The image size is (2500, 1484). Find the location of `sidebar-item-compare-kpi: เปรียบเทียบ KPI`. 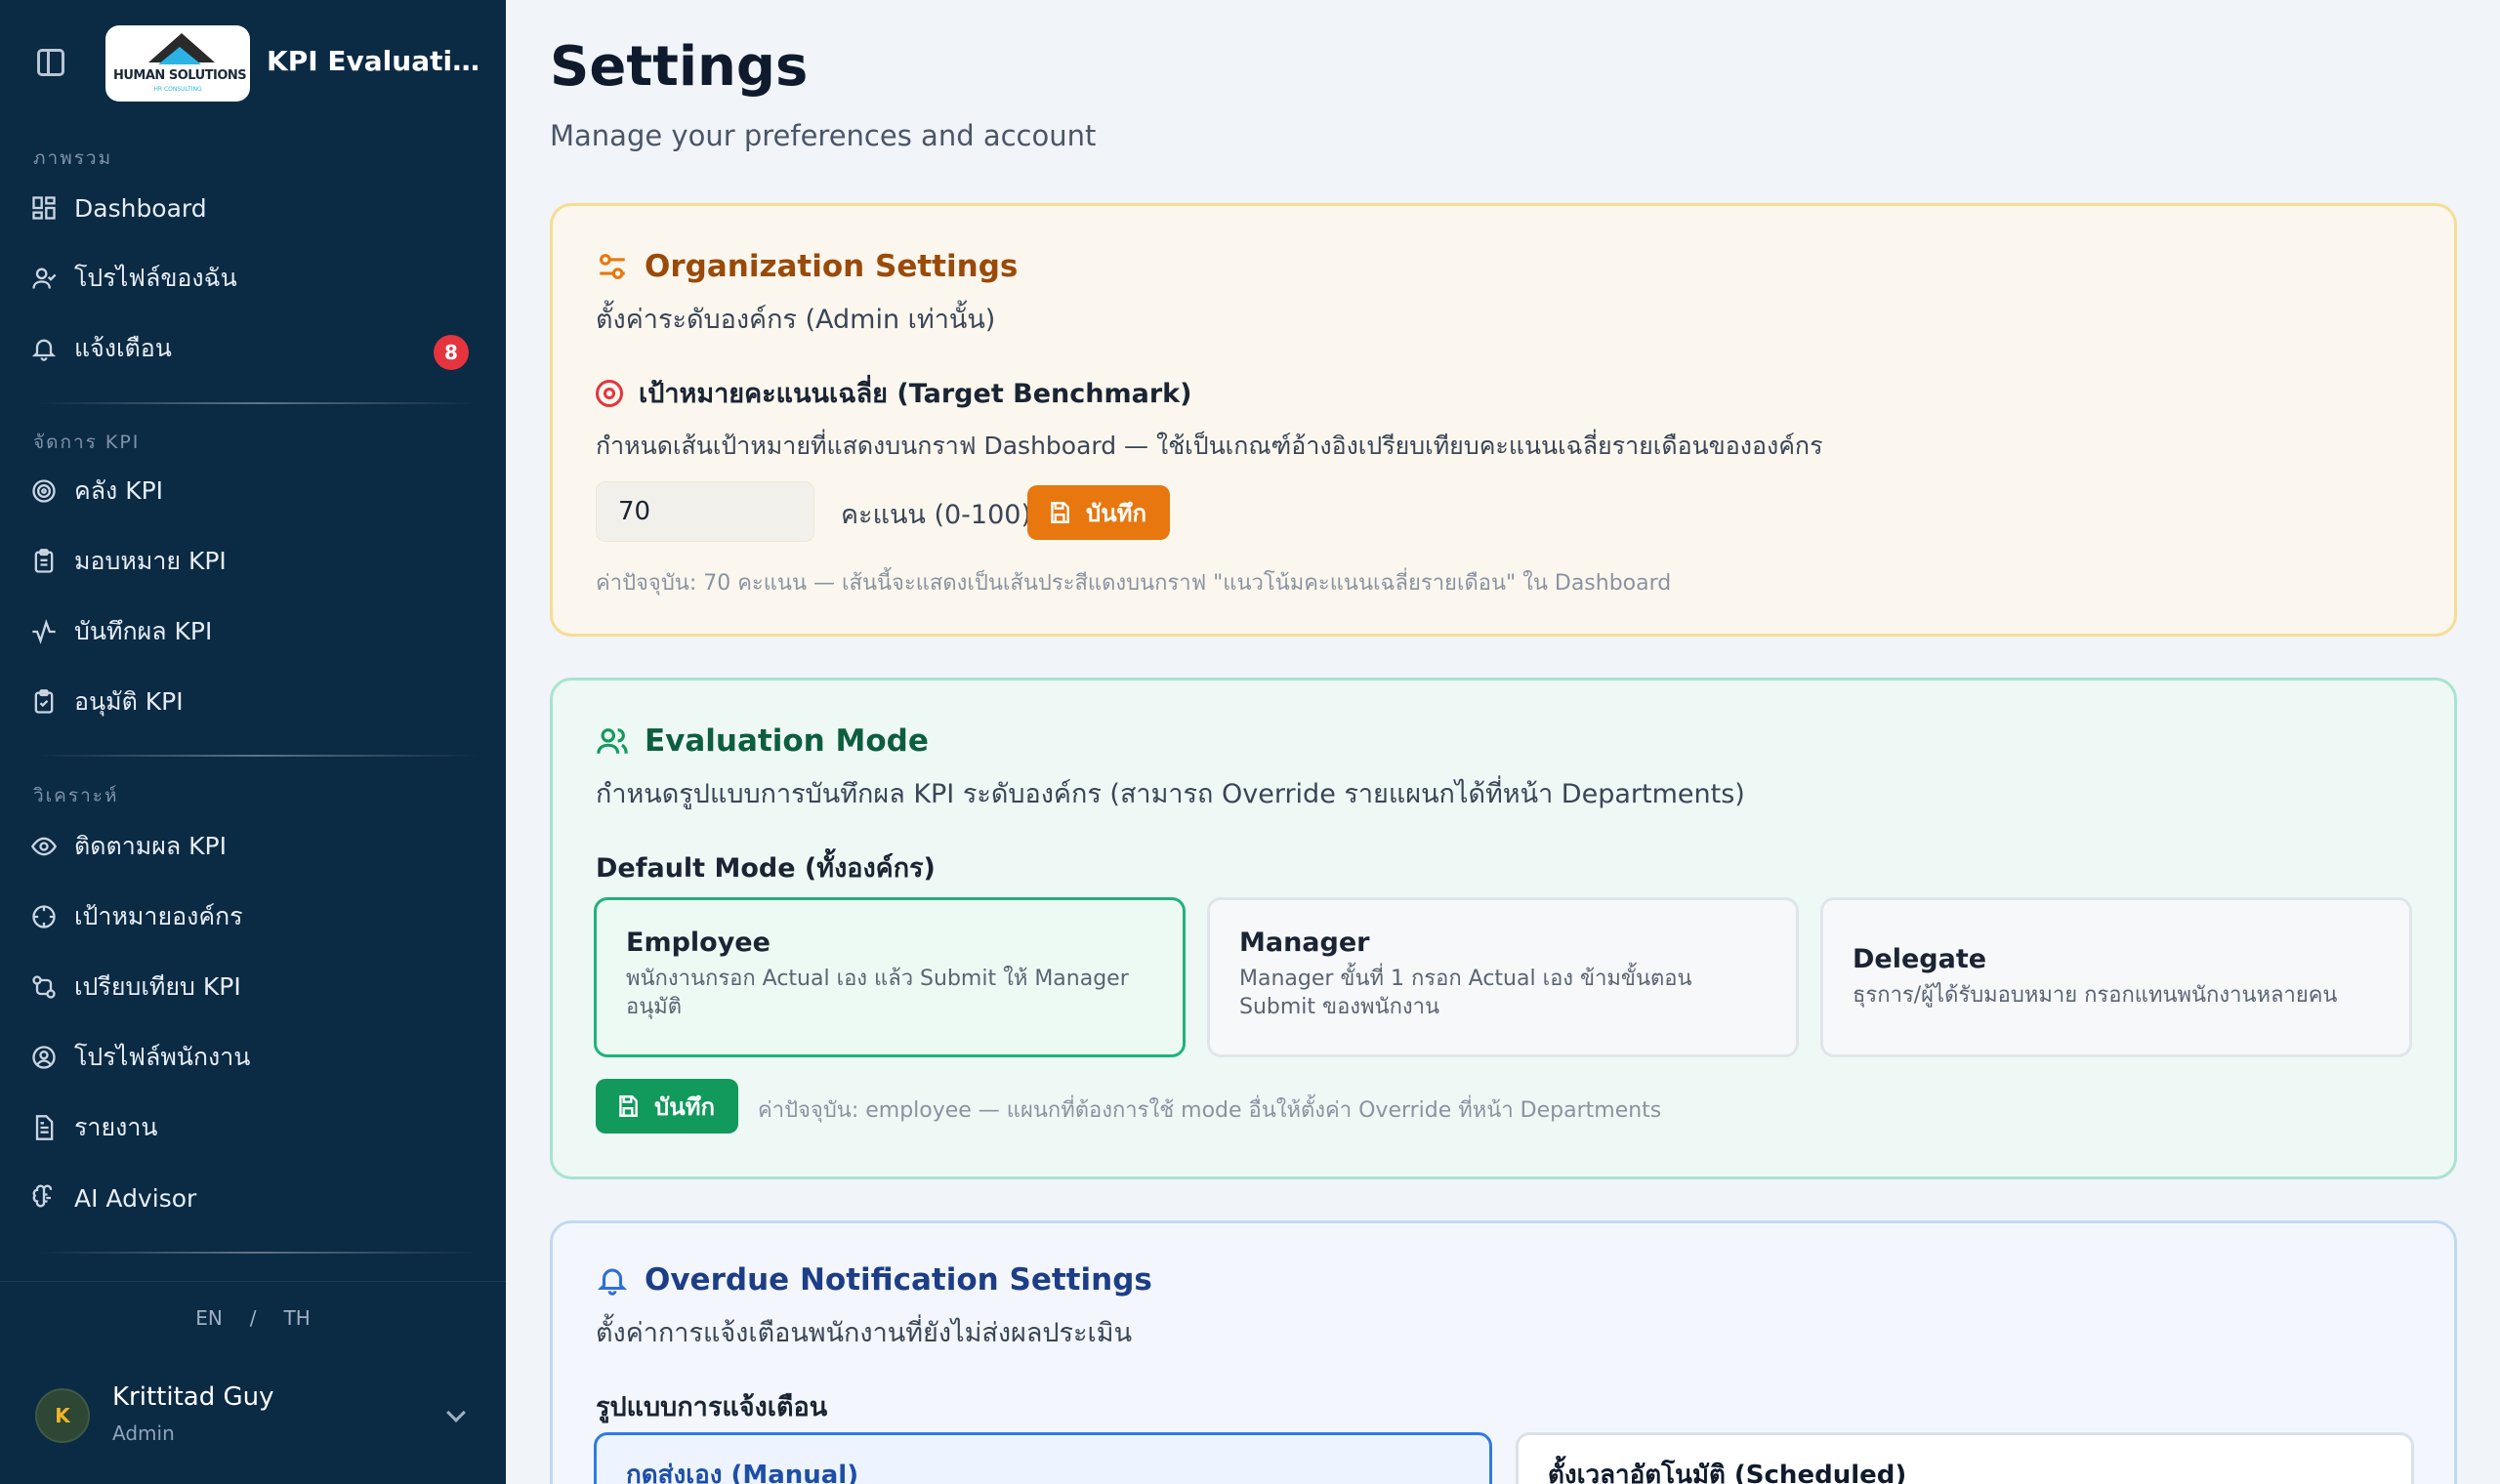

sidebar-item-compare-kpi: เปรียบเทียบ KPI is located at coordinates (252, 987).